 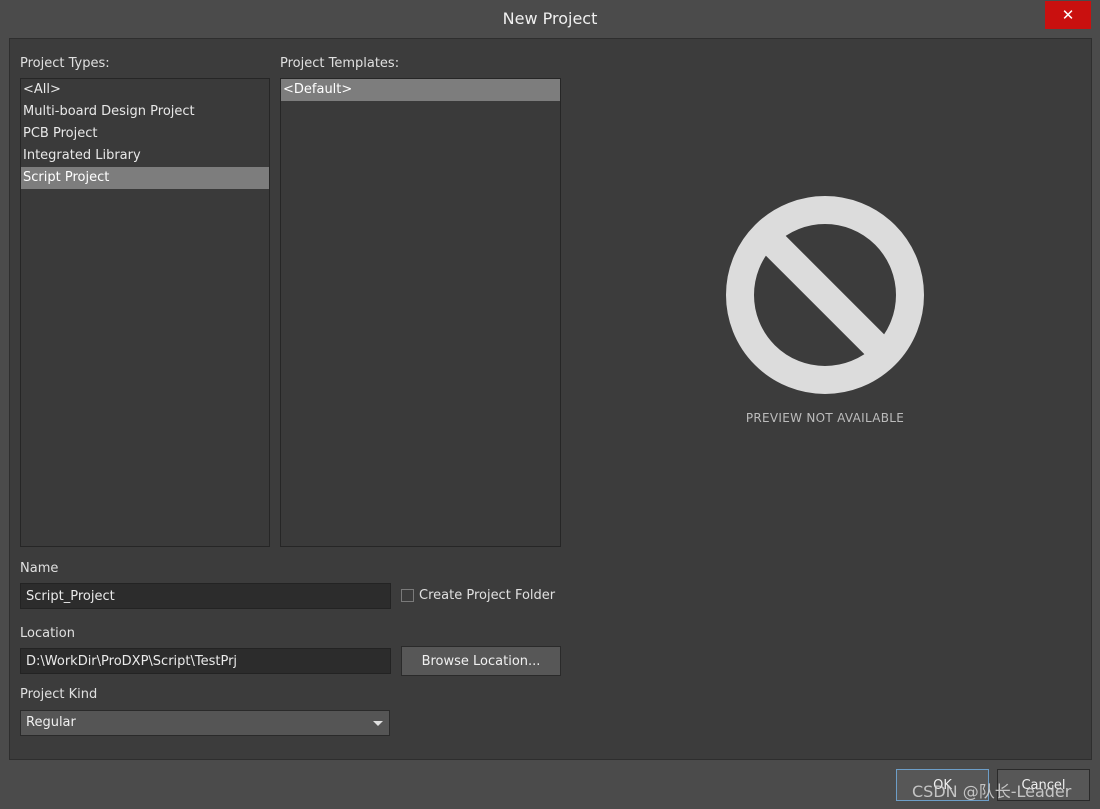 What do you see at coordinates (145, 156) in the screenshot?
I see `list-item: Integrated Library` at bounding box center [145, 156].